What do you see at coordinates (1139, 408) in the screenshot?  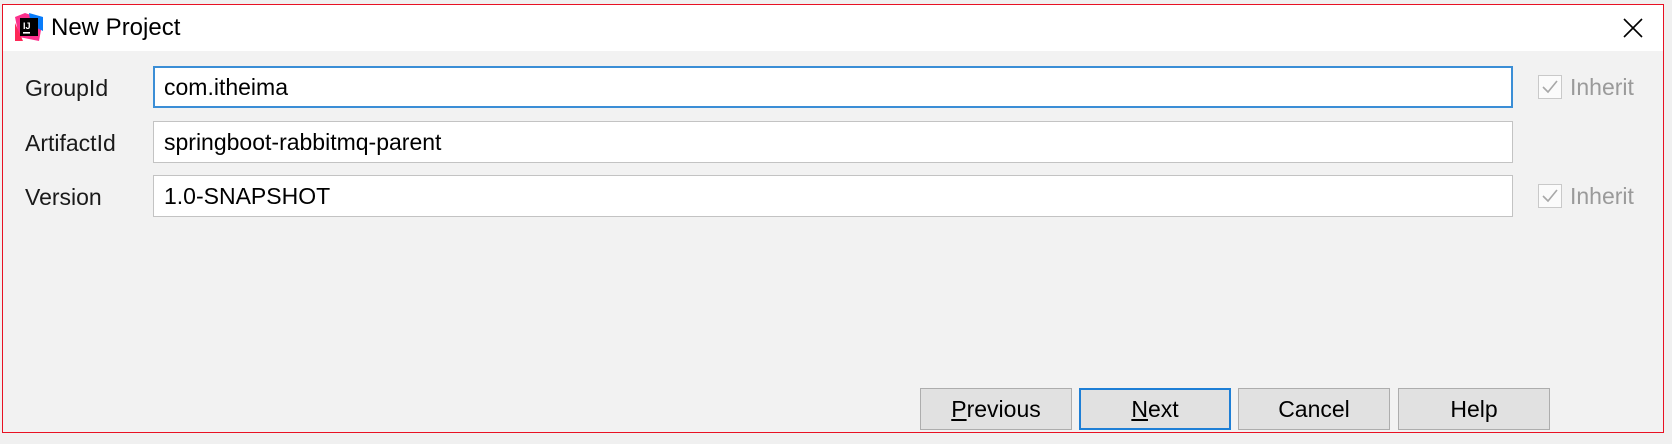 I see `next-mnemonic: N` at bounding box center [1139, 408].